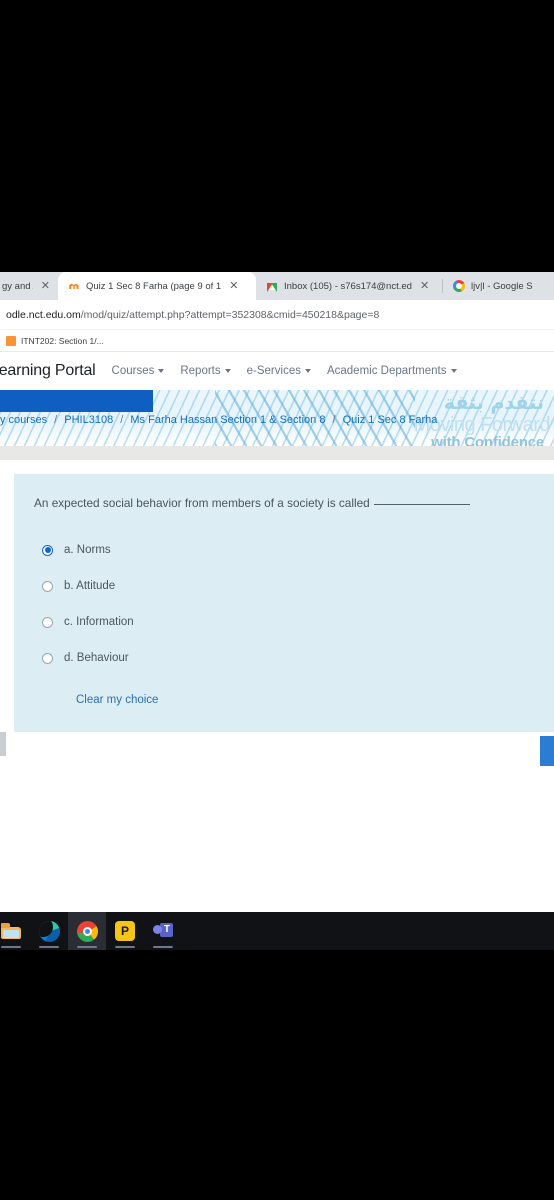 The height and width of the screenshot is (1200, 554). I want to click on breadcrumb-item-my-courses: y courses, so click(23, 420).